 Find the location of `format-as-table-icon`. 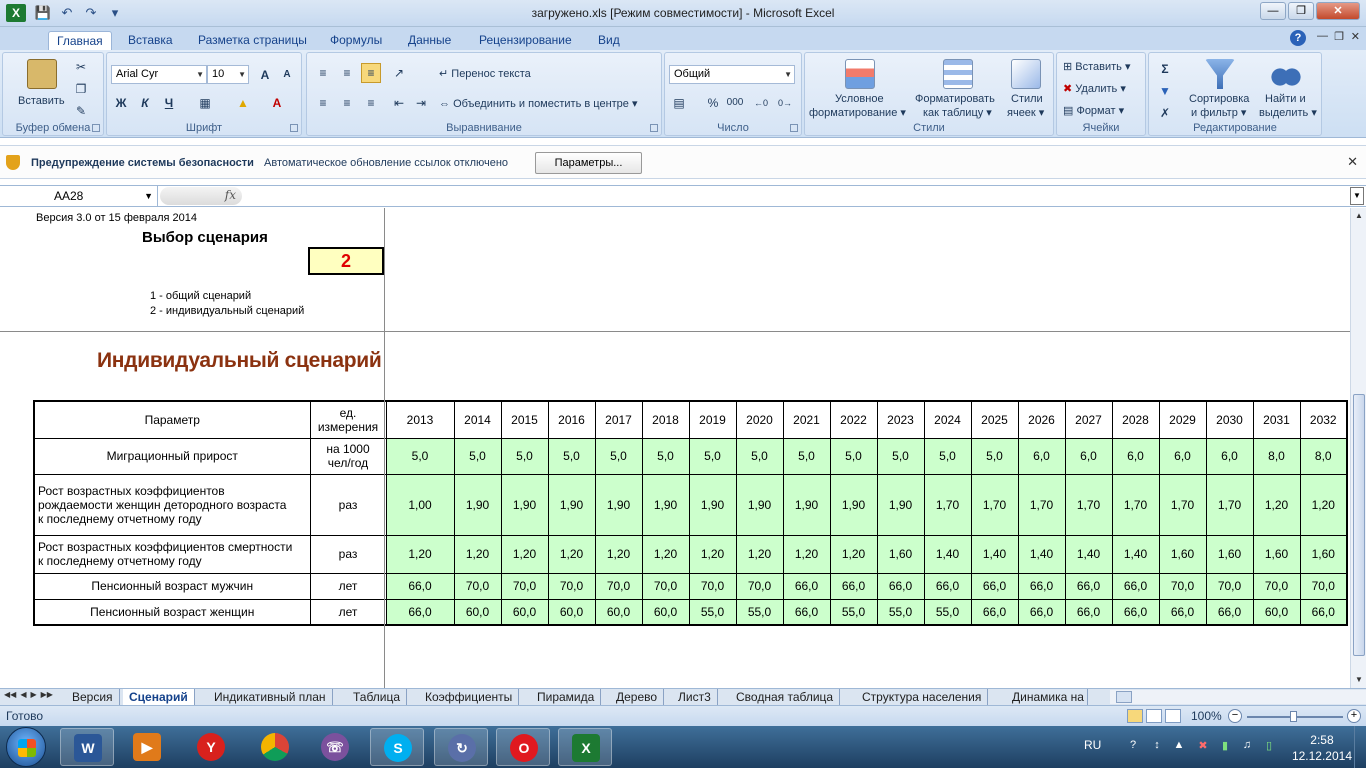

format-as-table-icon is located at coordinates (958, 74).